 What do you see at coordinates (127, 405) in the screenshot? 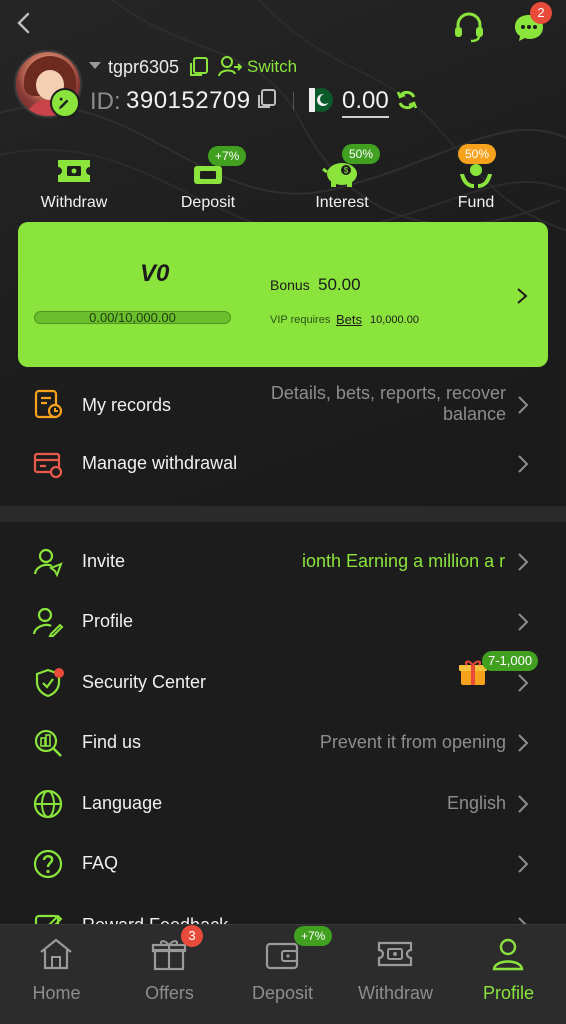
I see `menu-label: My records` at bounding box center [127, 405].